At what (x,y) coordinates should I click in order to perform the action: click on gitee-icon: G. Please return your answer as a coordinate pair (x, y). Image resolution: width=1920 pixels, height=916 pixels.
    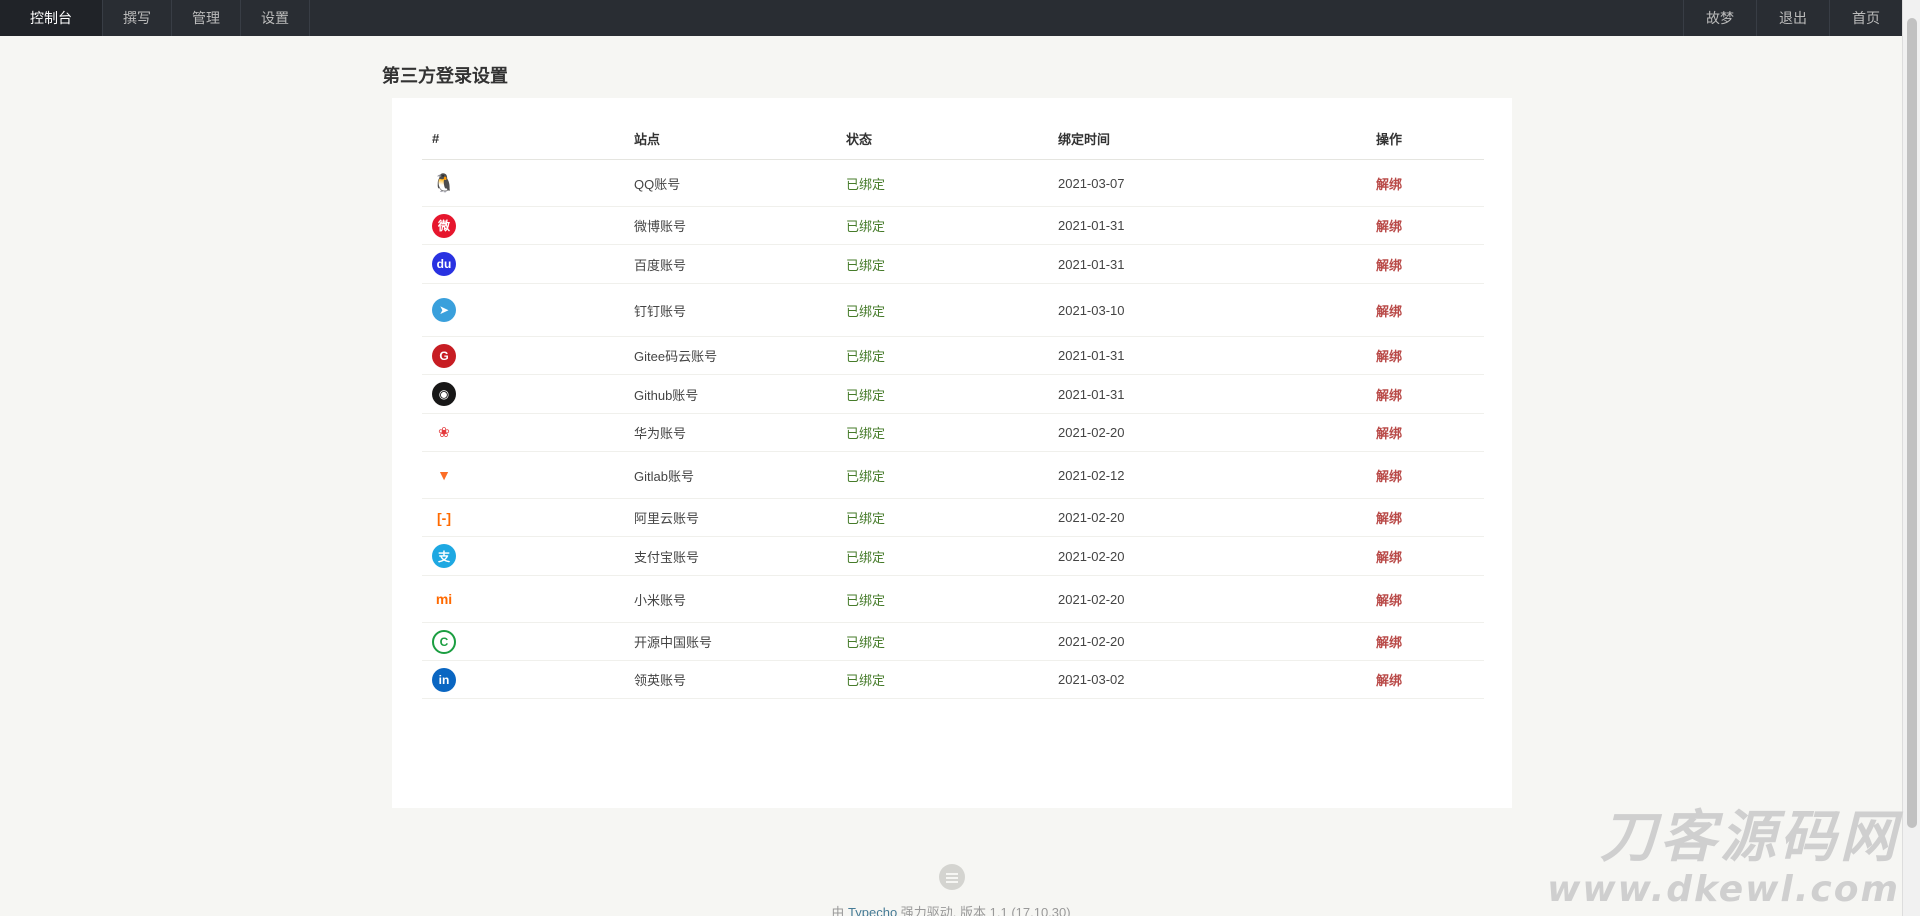
    Looking at the image, I should click on (444, 355).